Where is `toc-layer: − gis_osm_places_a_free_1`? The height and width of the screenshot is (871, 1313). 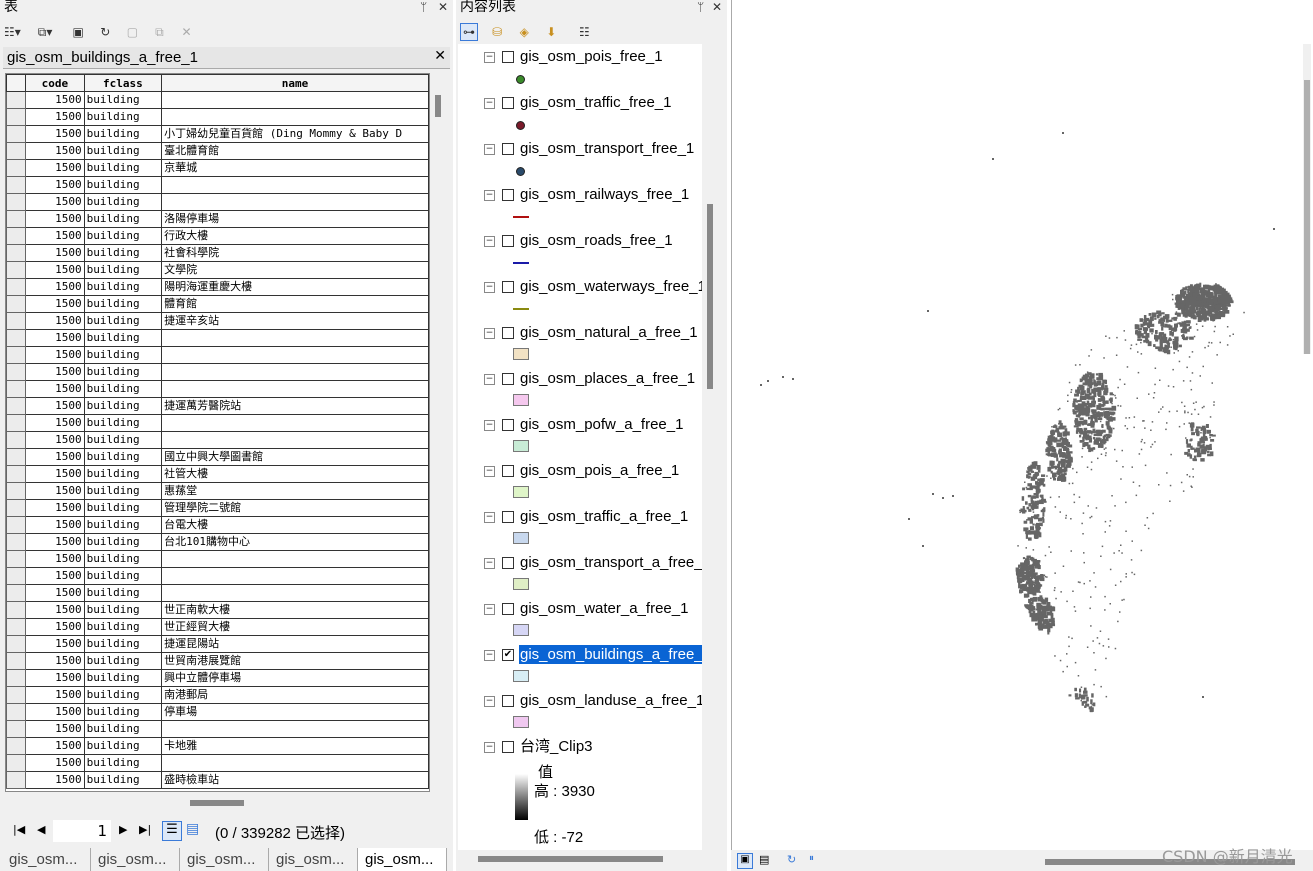 toc-layer: − gis_osm_places_a_free_1 is located at coordinates (580, 389).